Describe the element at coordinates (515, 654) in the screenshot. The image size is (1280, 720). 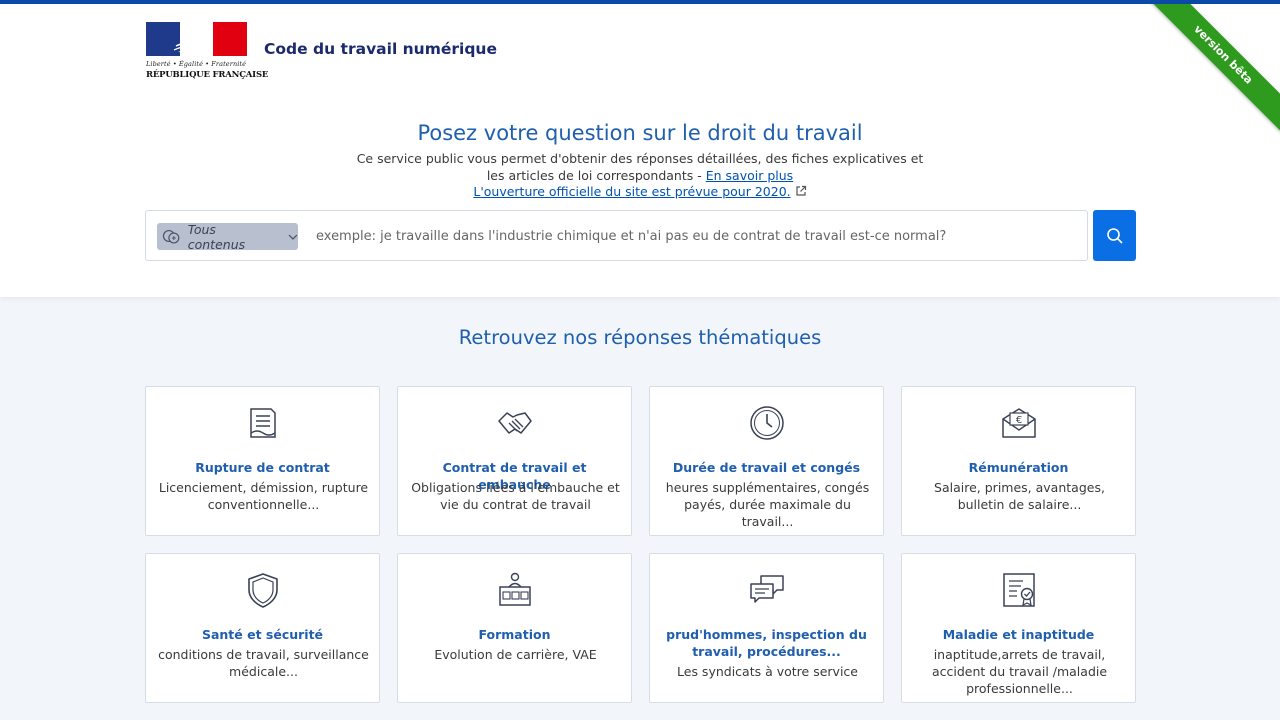
I see `theme-card-desc: Evolution de carrière, VAE` at that location.